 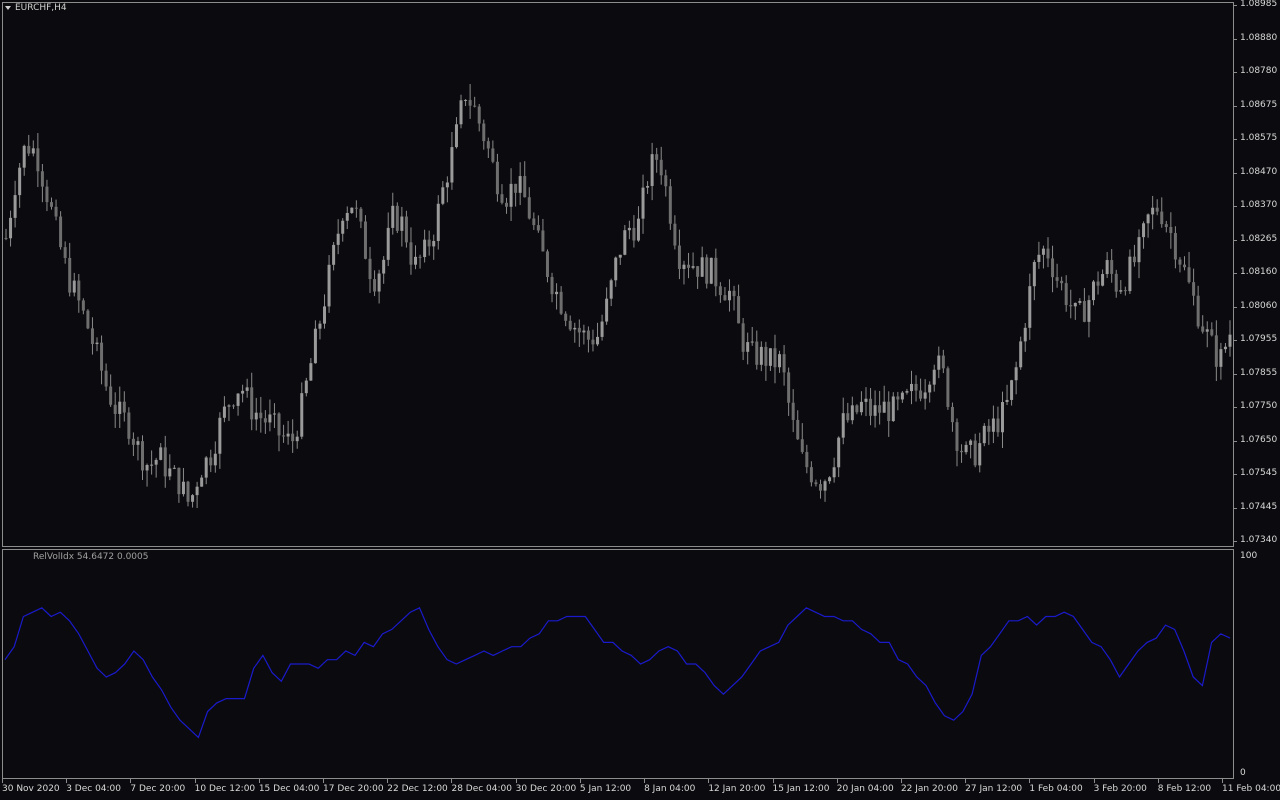 What do you see at coordinates (289, 789) in the screenshot?
I see `time-scale-label: 15 Dec 04:00` at bounding box center [289, 789].